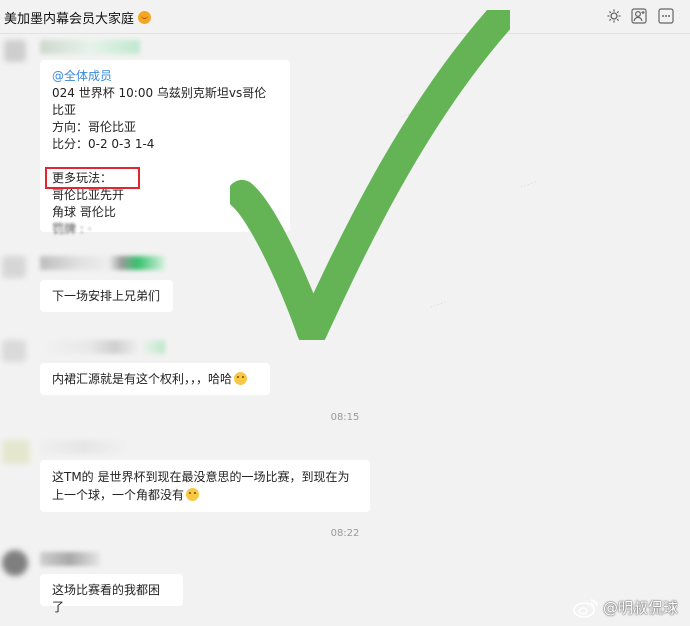 The height and width of the screenshot is (626, 690). Describe the element at coordinates (92, 178) in the screenshot. I see `highlight-box` at that location.